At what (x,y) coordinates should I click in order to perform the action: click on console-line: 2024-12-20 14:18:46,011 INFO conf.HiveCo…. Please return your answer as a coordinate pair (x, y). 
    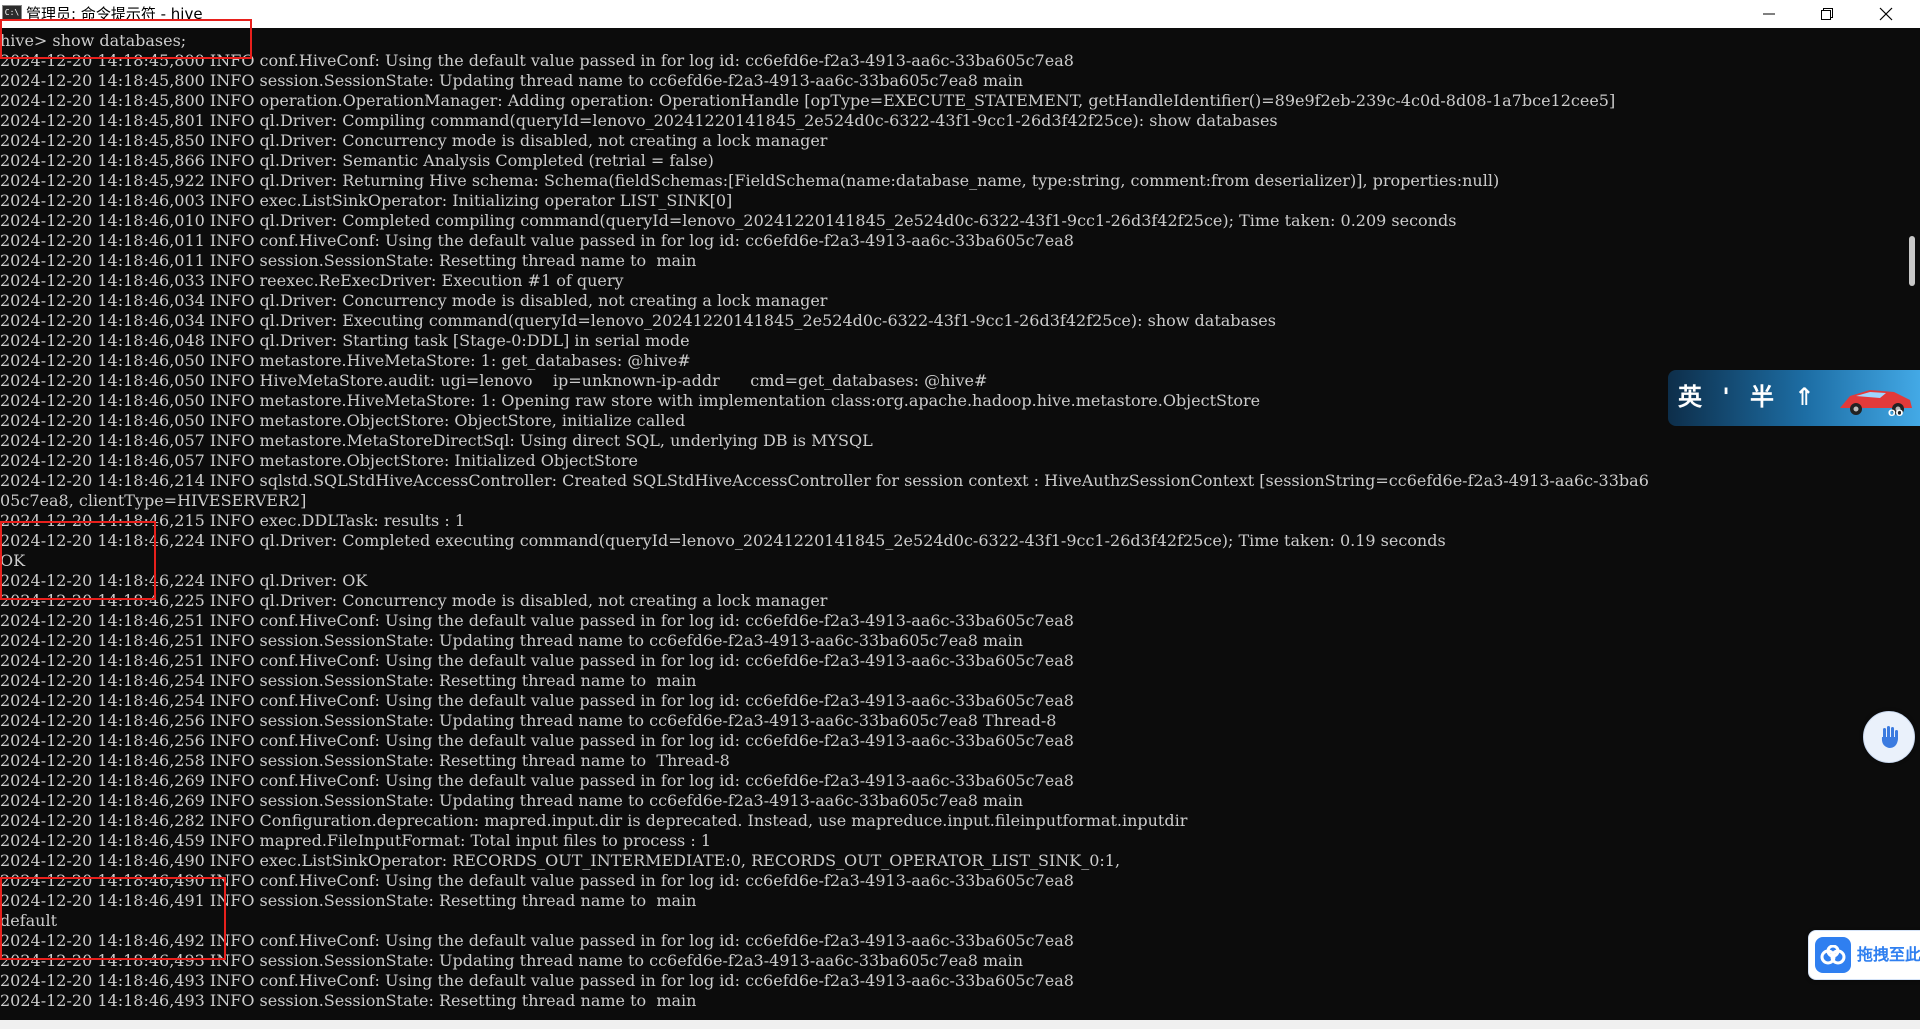
    Looking at the image, I should click on (537, 240).